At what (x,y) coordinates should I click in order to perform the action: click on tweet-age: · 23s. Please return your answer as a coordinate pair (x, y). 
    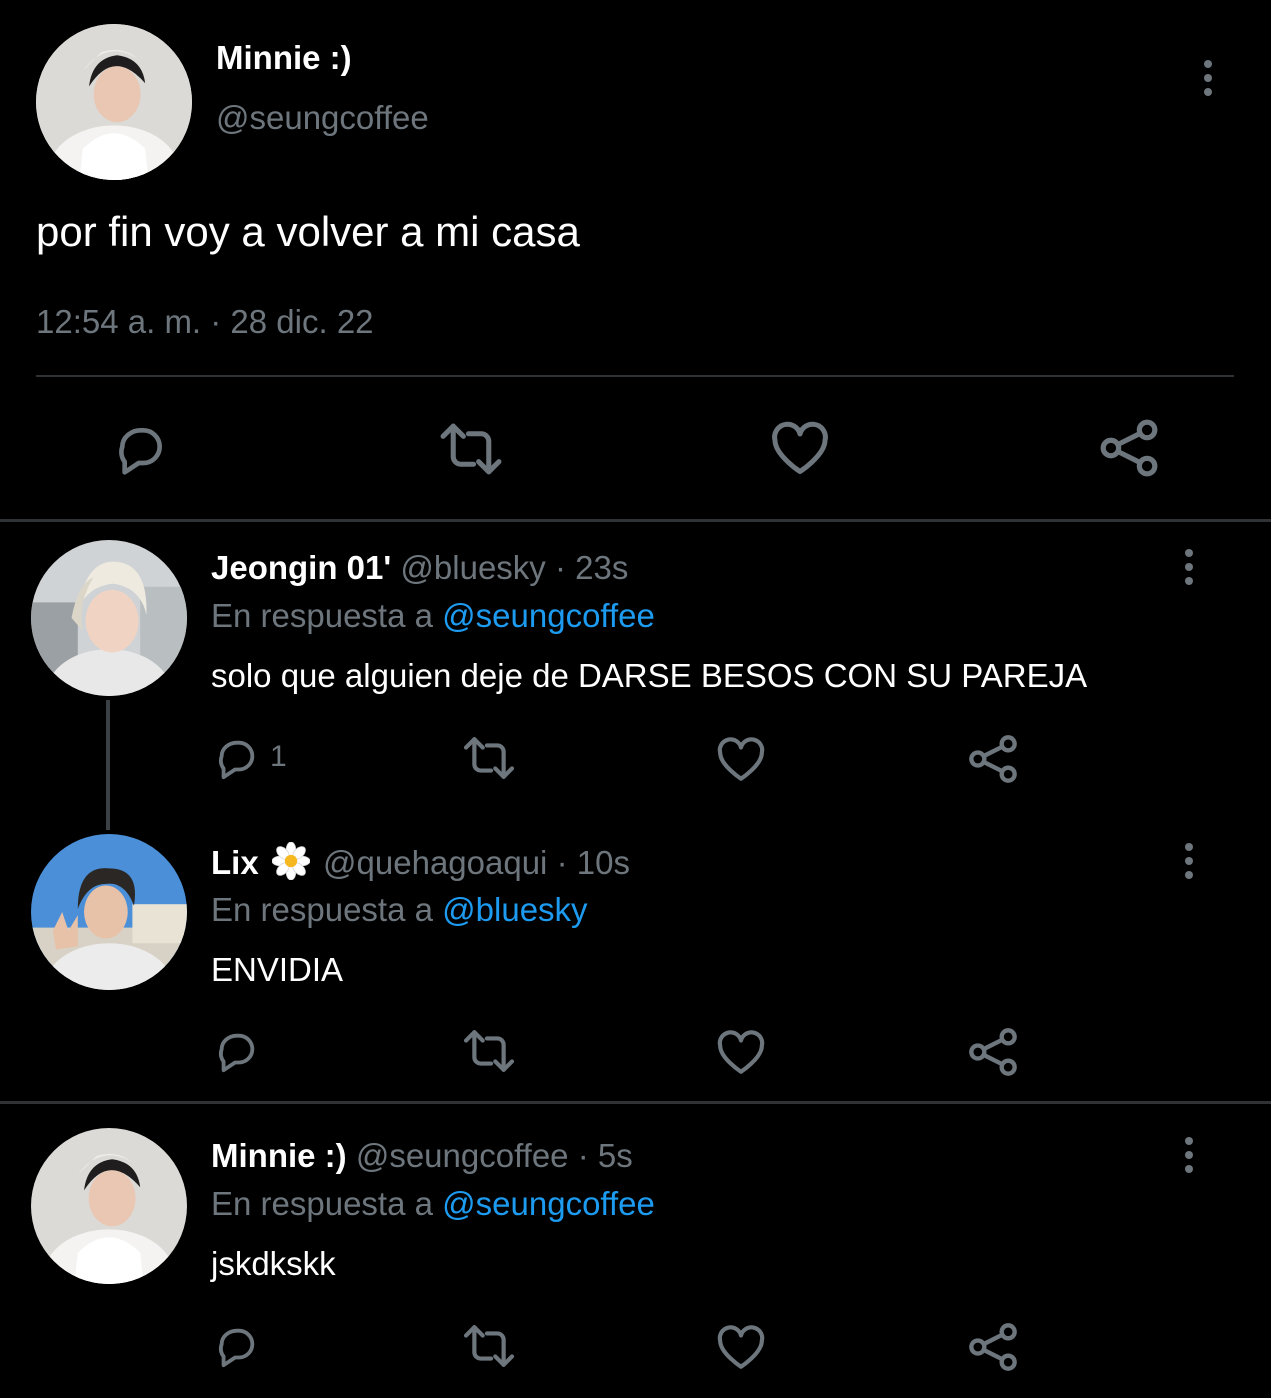
    Looking at the image, I should click on (591, 567).